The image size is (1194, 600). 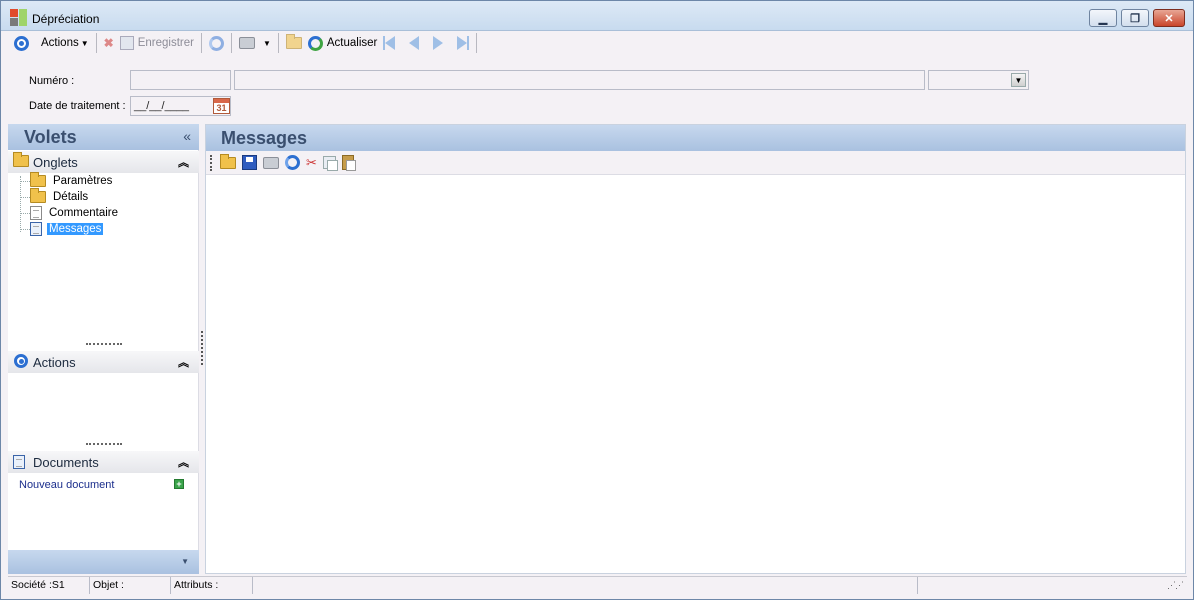 What do you see at coordinates (52, 81) in the screenshot?
I see `numero-label: Numéro :` at bounding box center [52, 81].